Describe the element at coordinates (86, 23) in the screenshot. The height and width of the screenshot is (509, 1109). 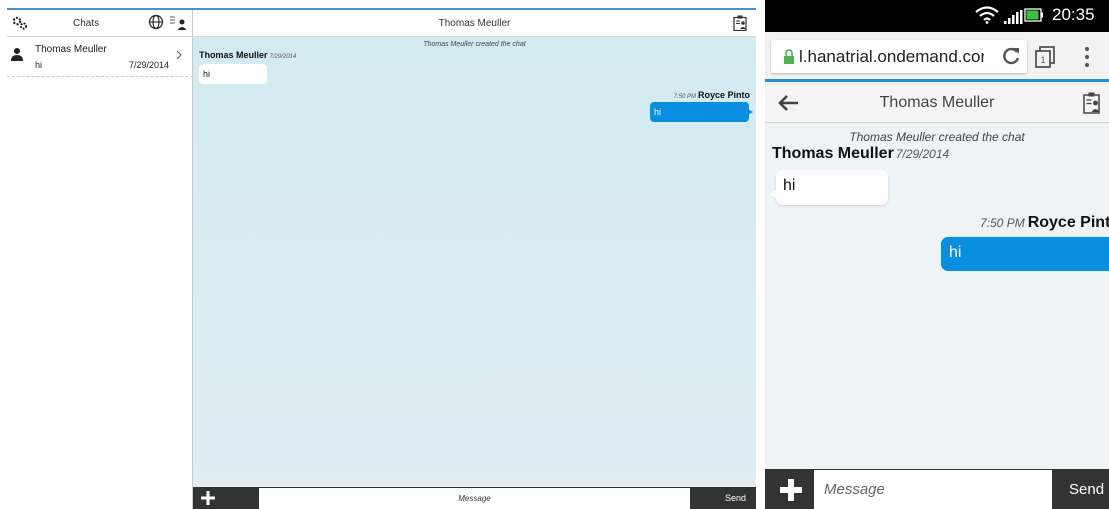
I see `chat-list-title: Chats` at that location.